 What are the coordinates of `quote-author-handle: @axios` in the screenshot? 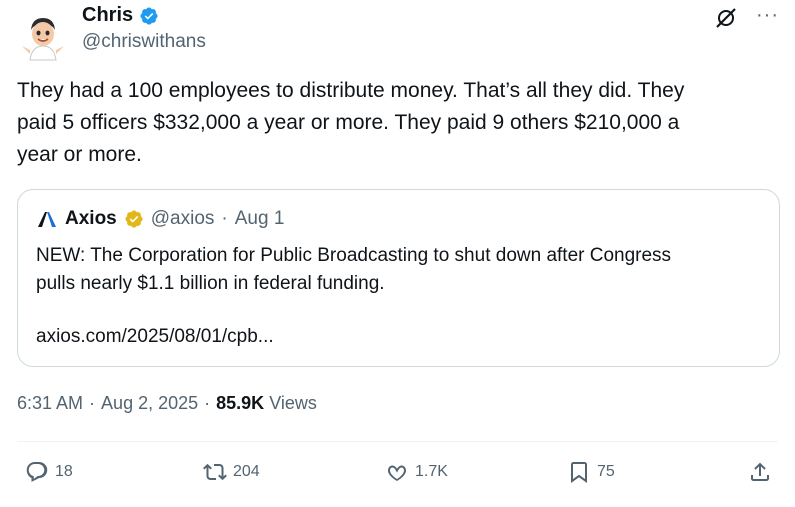 It's located at (182, 218).